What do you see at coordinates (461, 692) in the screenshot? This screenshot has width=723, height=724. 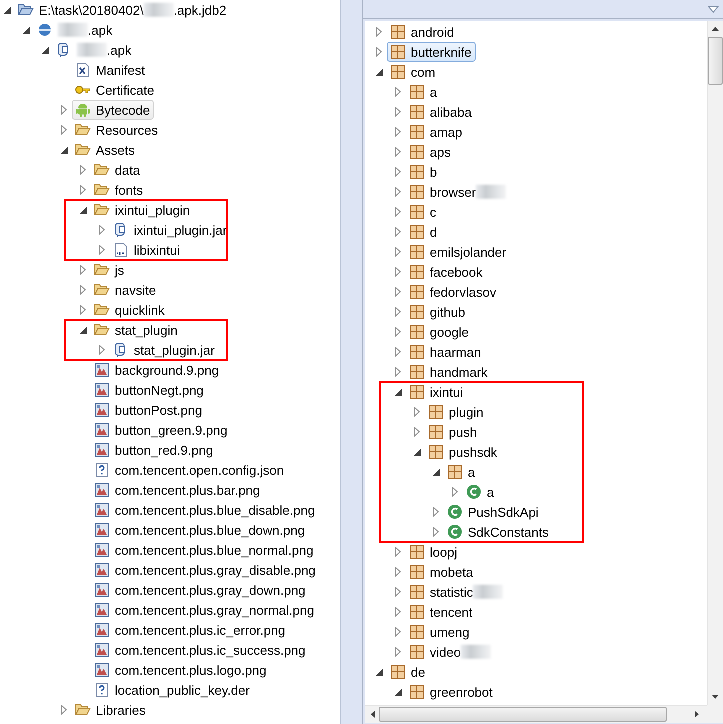 I see `tree-item-label: greenrobot` at bounding box center [461, 692].